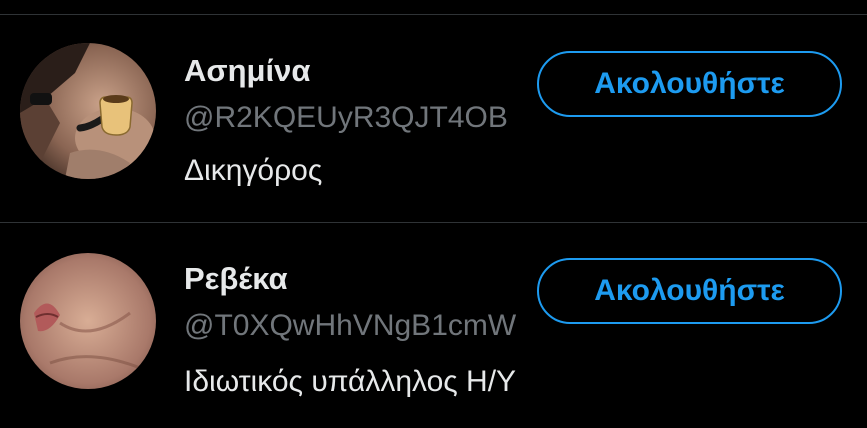  I want to click on user-handle: @R2KQEUyR3QJT4OB, so click(346, 117).